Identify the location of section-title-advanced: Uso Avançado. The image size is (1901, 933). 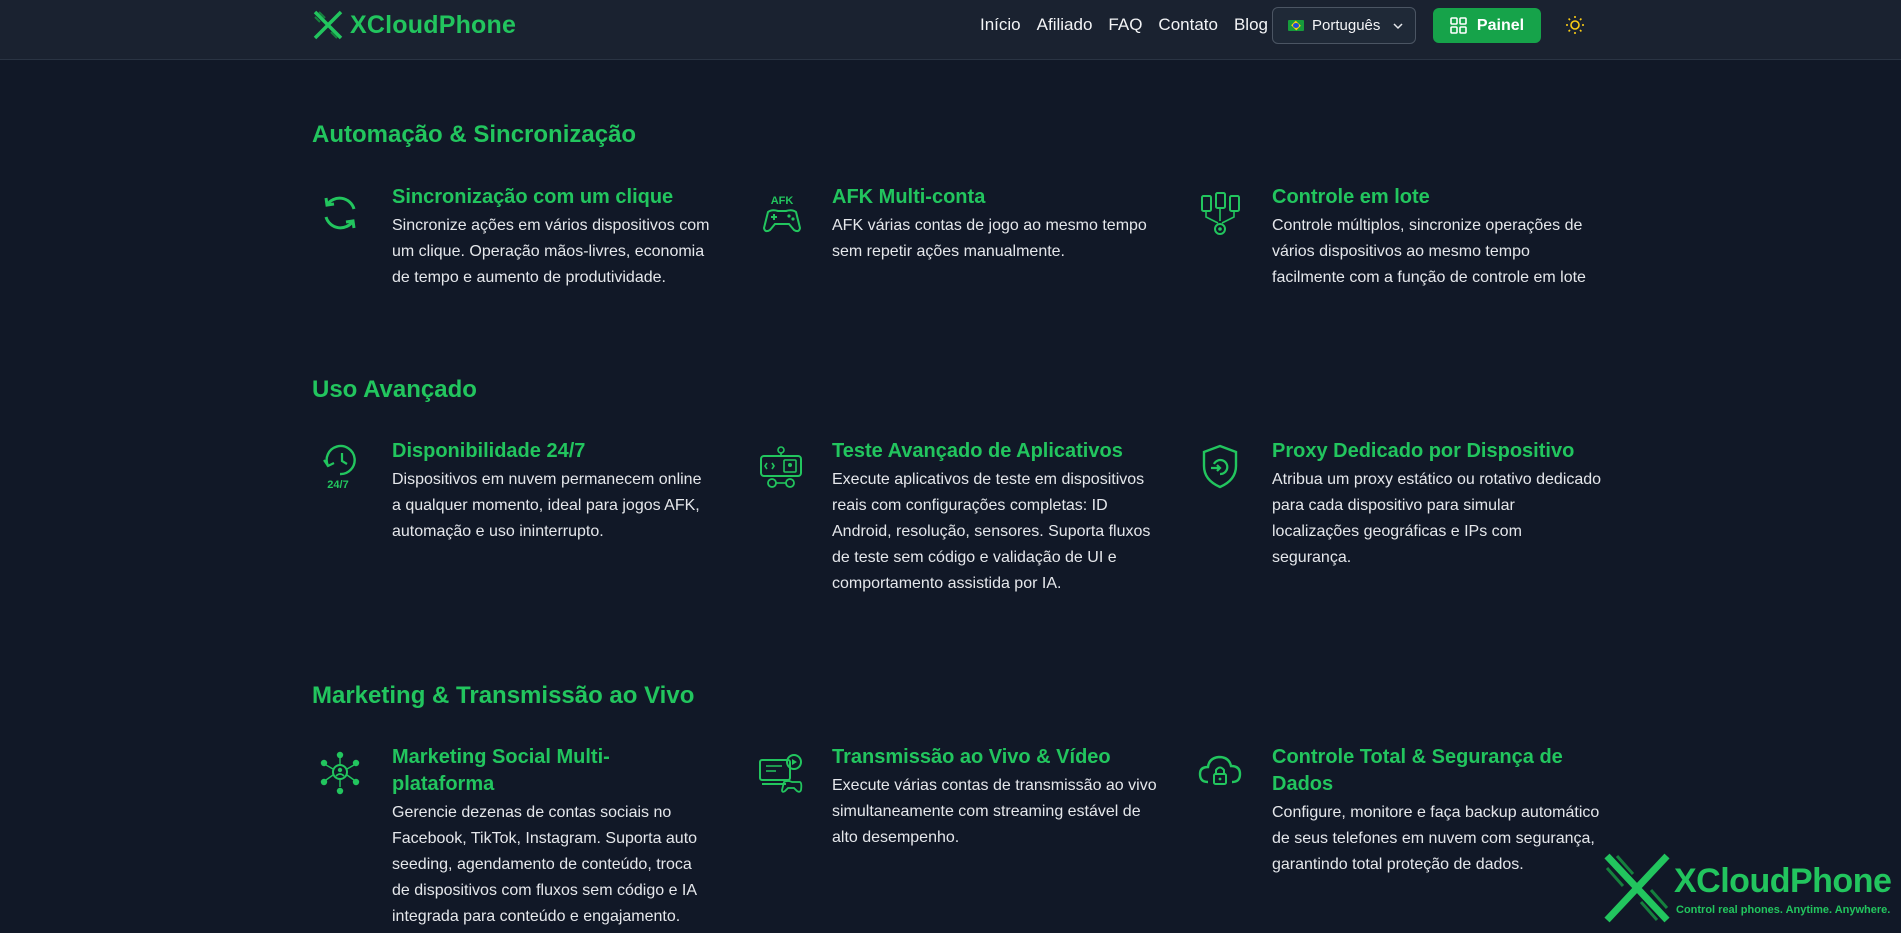
(394, 389).